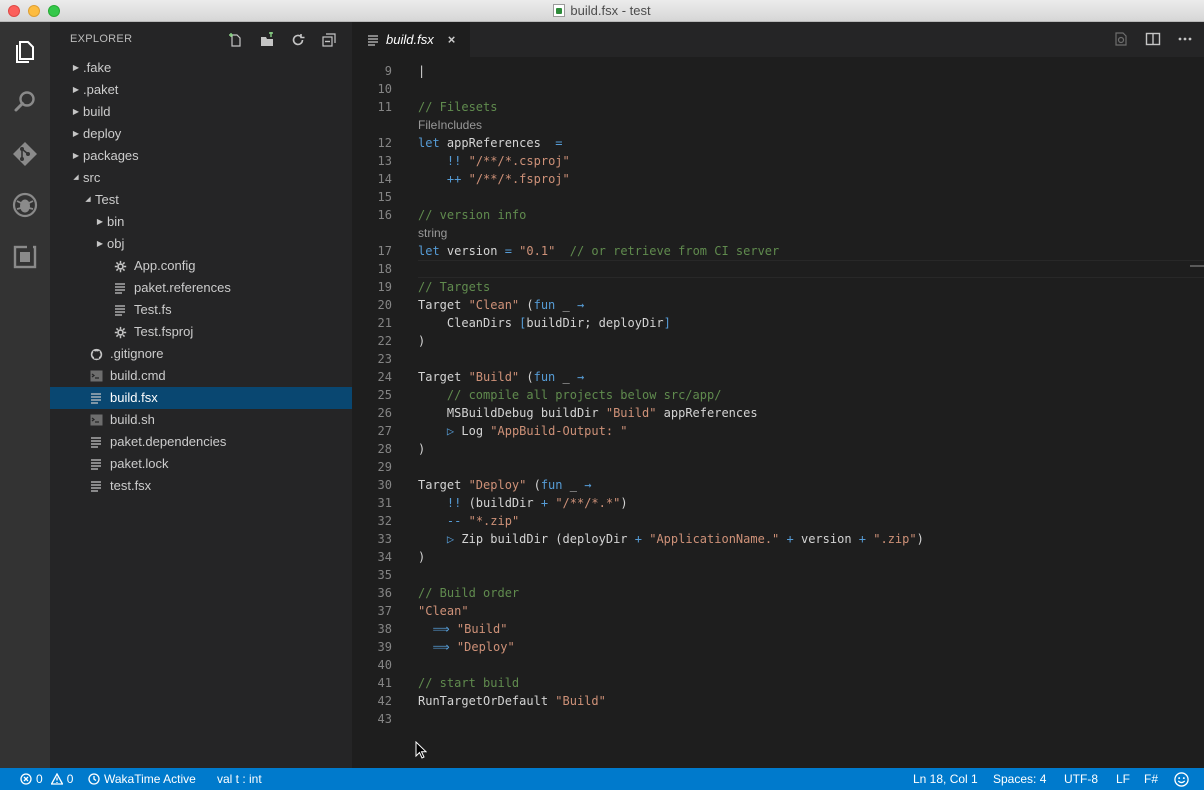 This screenshot has width=1204, height=790. What do you see at coordinates (201, 376) in the screenshot?
I see `tree-file: build.cmd` at bounding box center [201, 376].